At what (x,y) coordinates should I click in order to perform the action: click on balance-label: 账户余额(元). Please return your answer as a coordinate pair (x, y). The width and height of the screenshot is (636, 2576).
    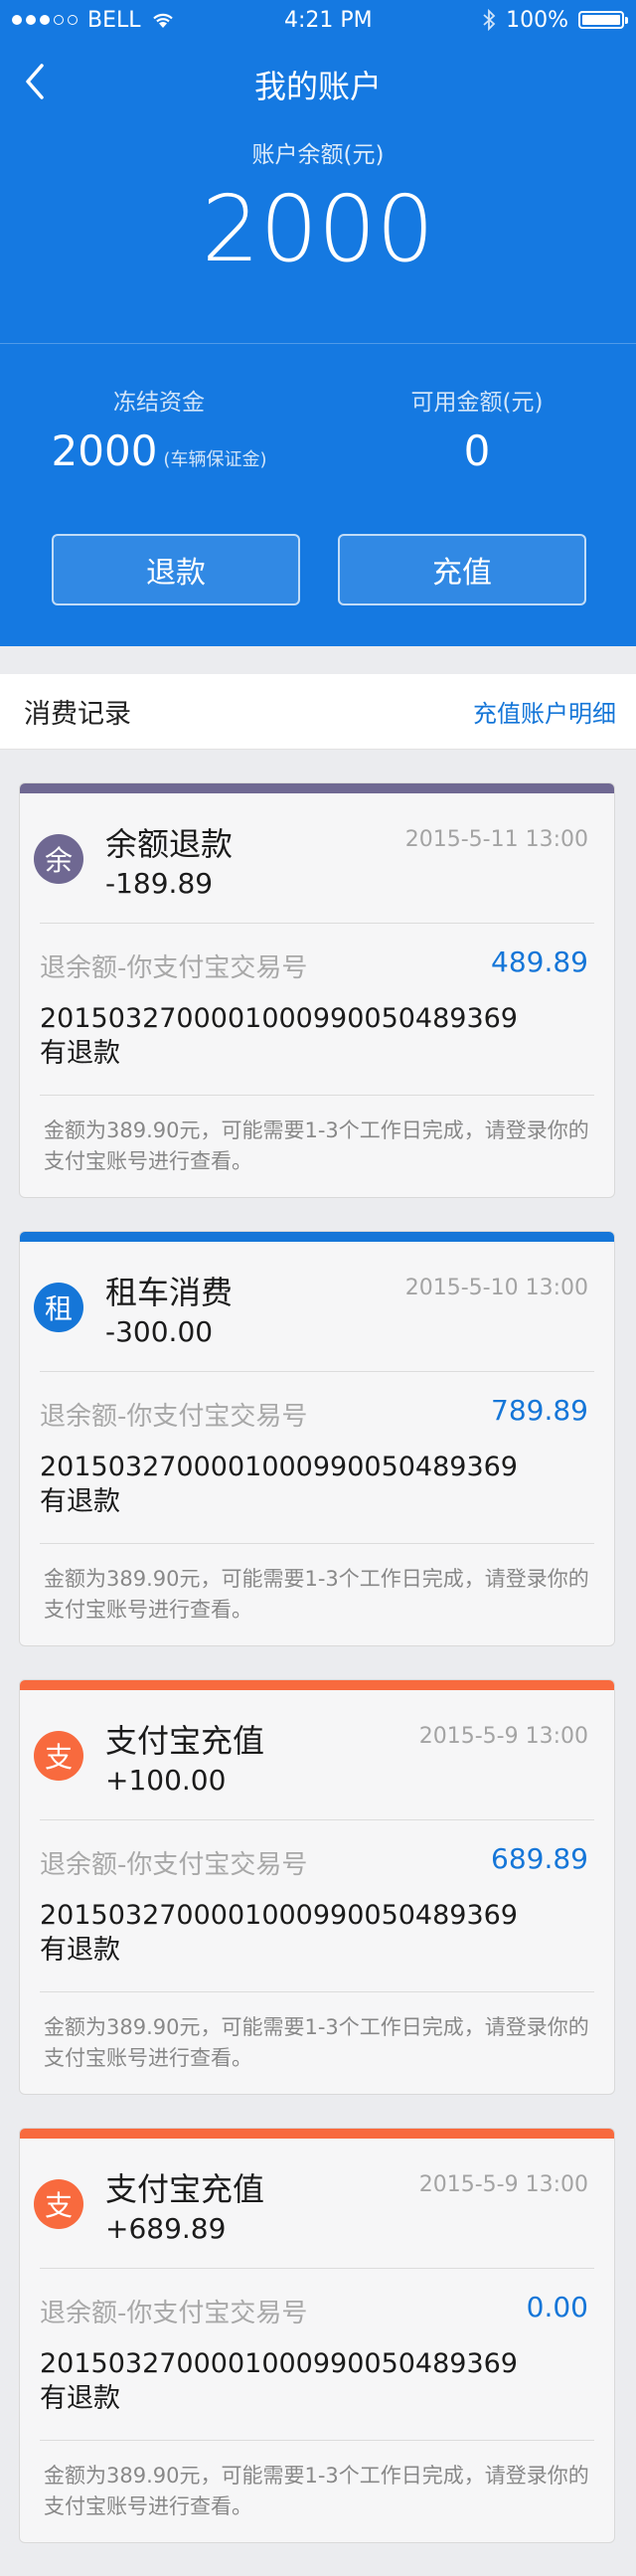
    Looking at the image, I should click on (318, 155).